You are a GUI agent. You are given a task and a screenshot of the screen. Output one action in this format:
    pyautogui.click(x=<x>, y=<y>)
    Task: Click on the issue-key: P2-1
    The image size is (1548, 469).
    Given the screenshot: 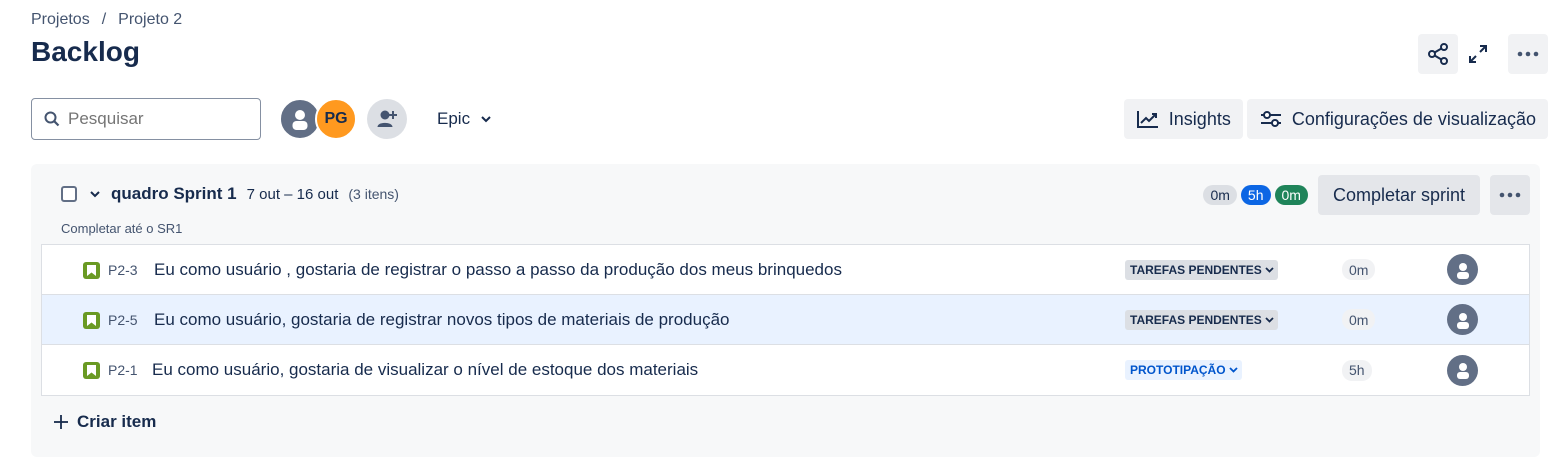 What is the action you would take?
    pyautogui.click(x=123, y=370)
    